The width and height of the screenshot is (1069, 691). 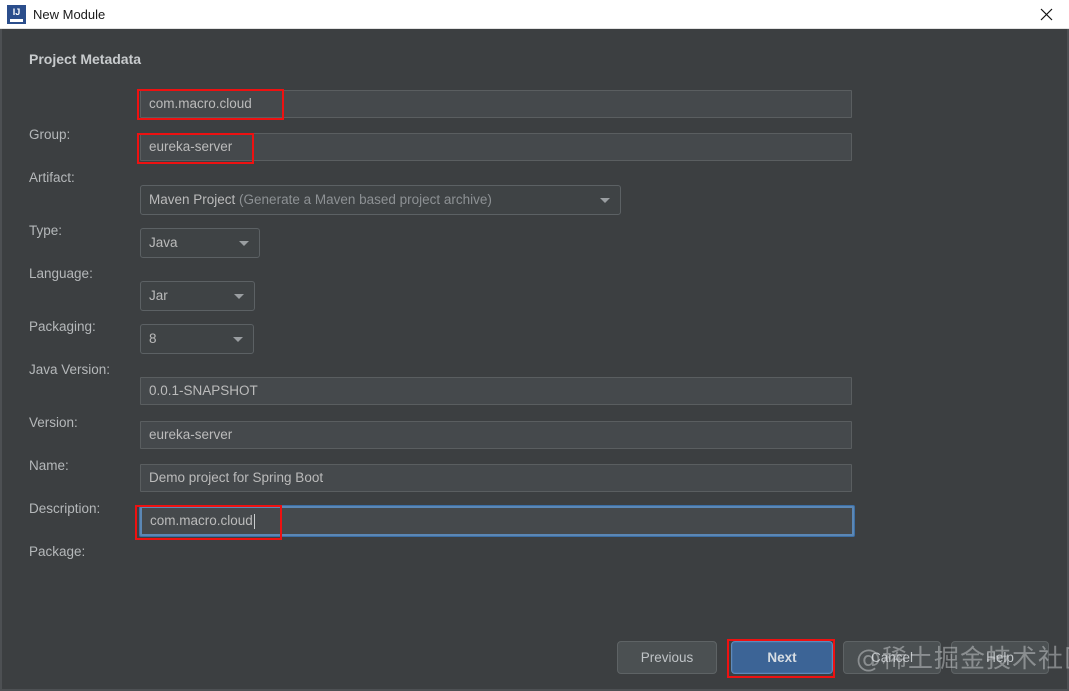 I want to click on window-title: New Module, so click(x=69, y=14).